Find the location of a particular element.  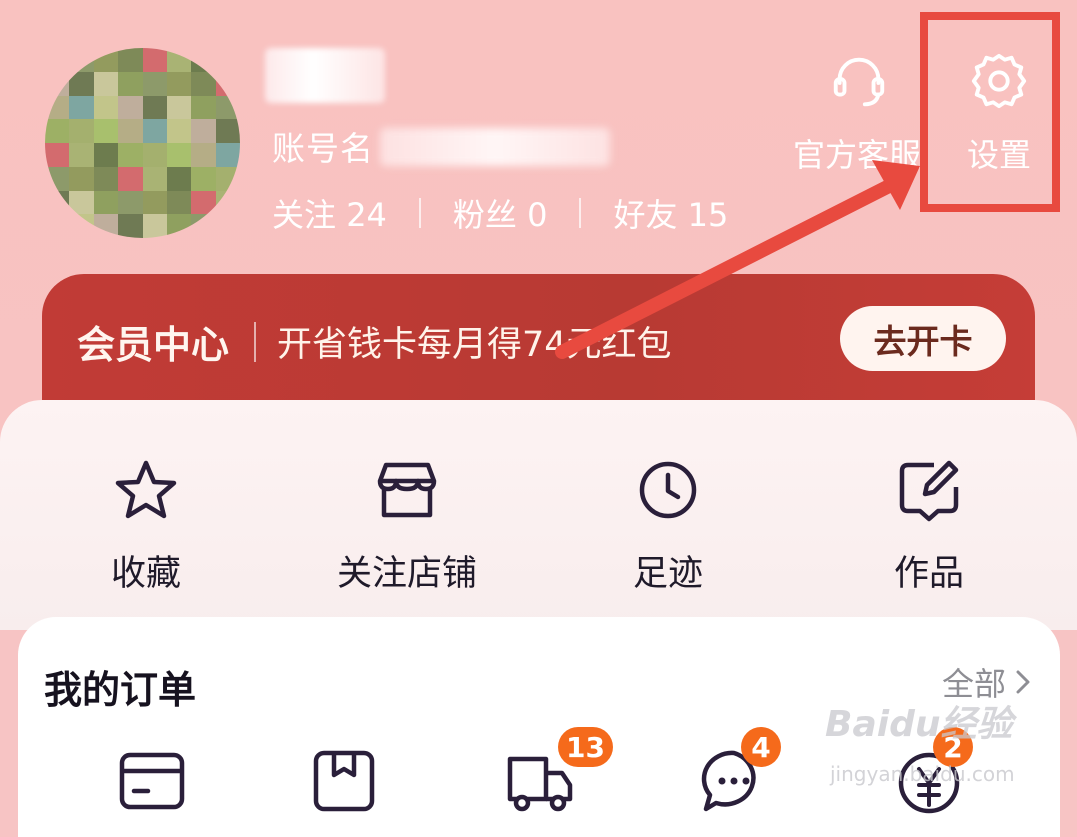

stat-label: 关注 is located at coordinates (304, 215).